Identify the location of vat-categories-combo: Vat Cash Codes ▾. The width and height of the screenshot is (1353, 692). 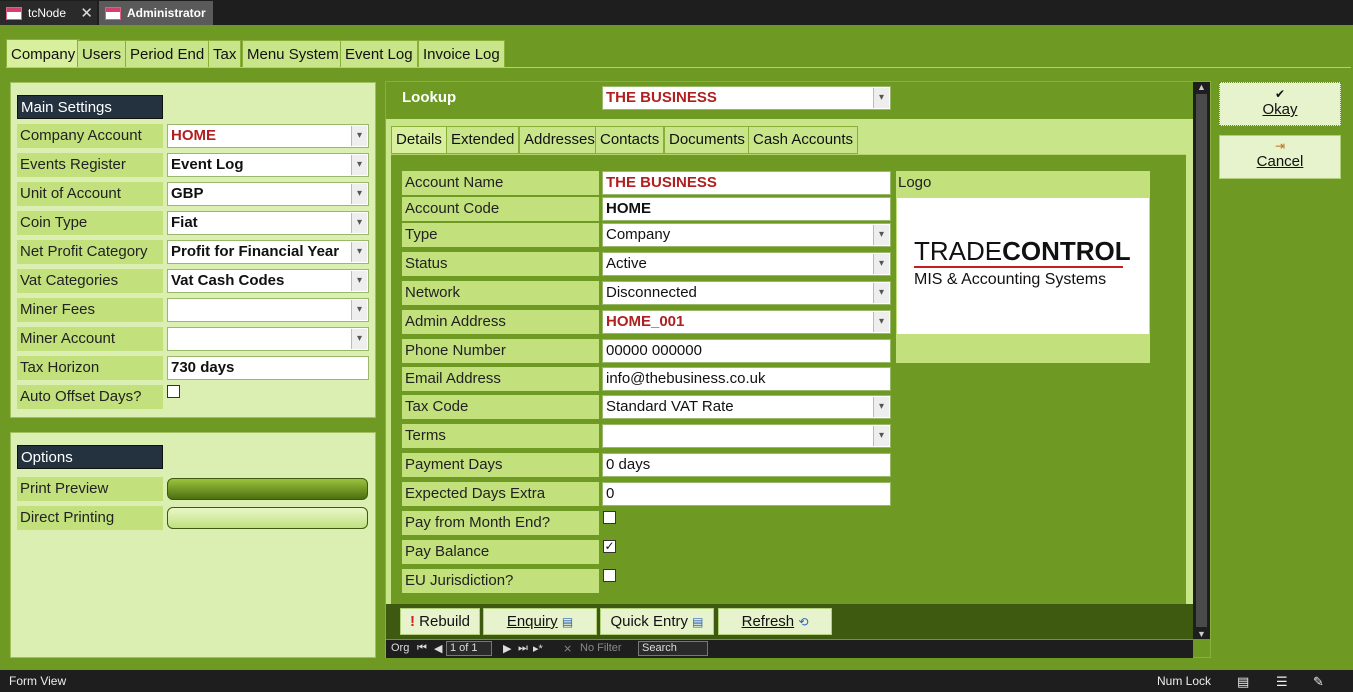
(268, 281).